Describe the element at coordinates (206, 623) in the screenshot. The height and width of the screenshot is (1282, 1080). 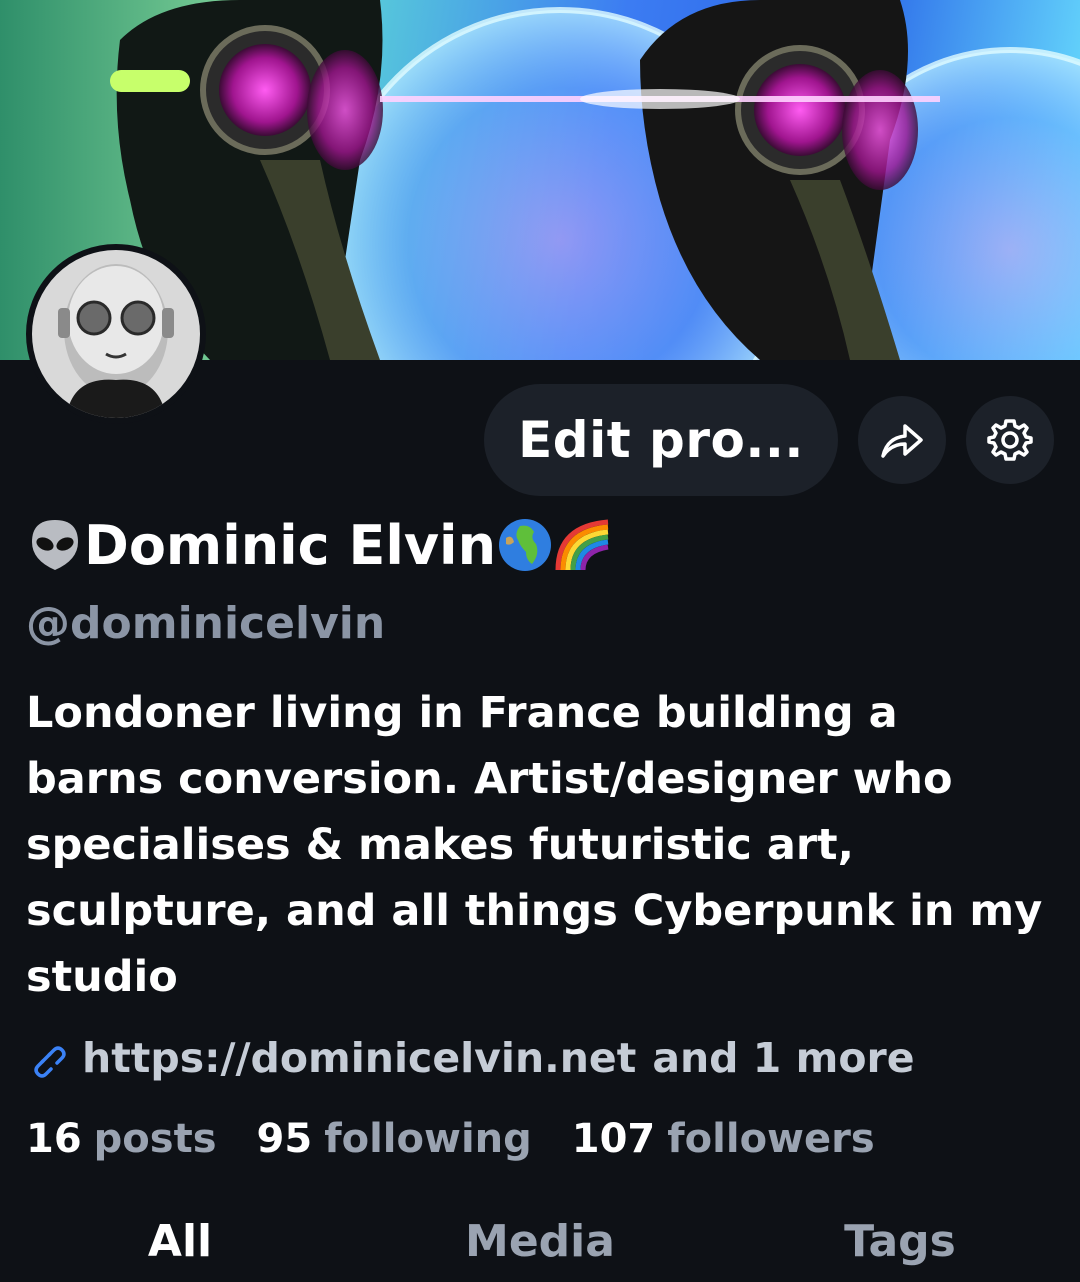
I see `user-handle: @dominicelvin` at that location.